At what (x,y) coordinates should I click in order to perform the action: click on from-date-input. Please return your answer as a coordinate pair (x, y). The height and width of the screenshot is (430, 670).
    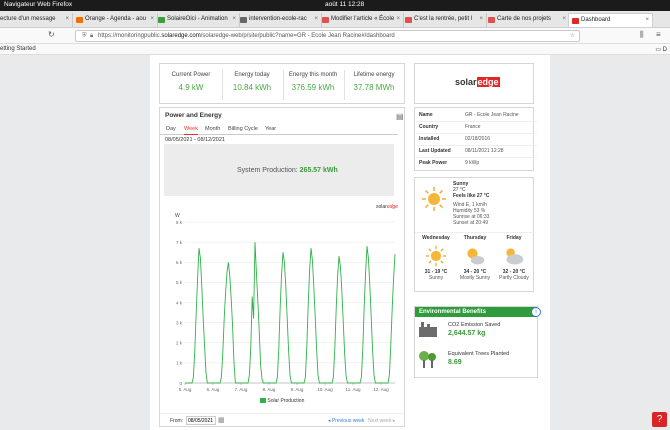
    Looking at the image, I should click on (201, 420).